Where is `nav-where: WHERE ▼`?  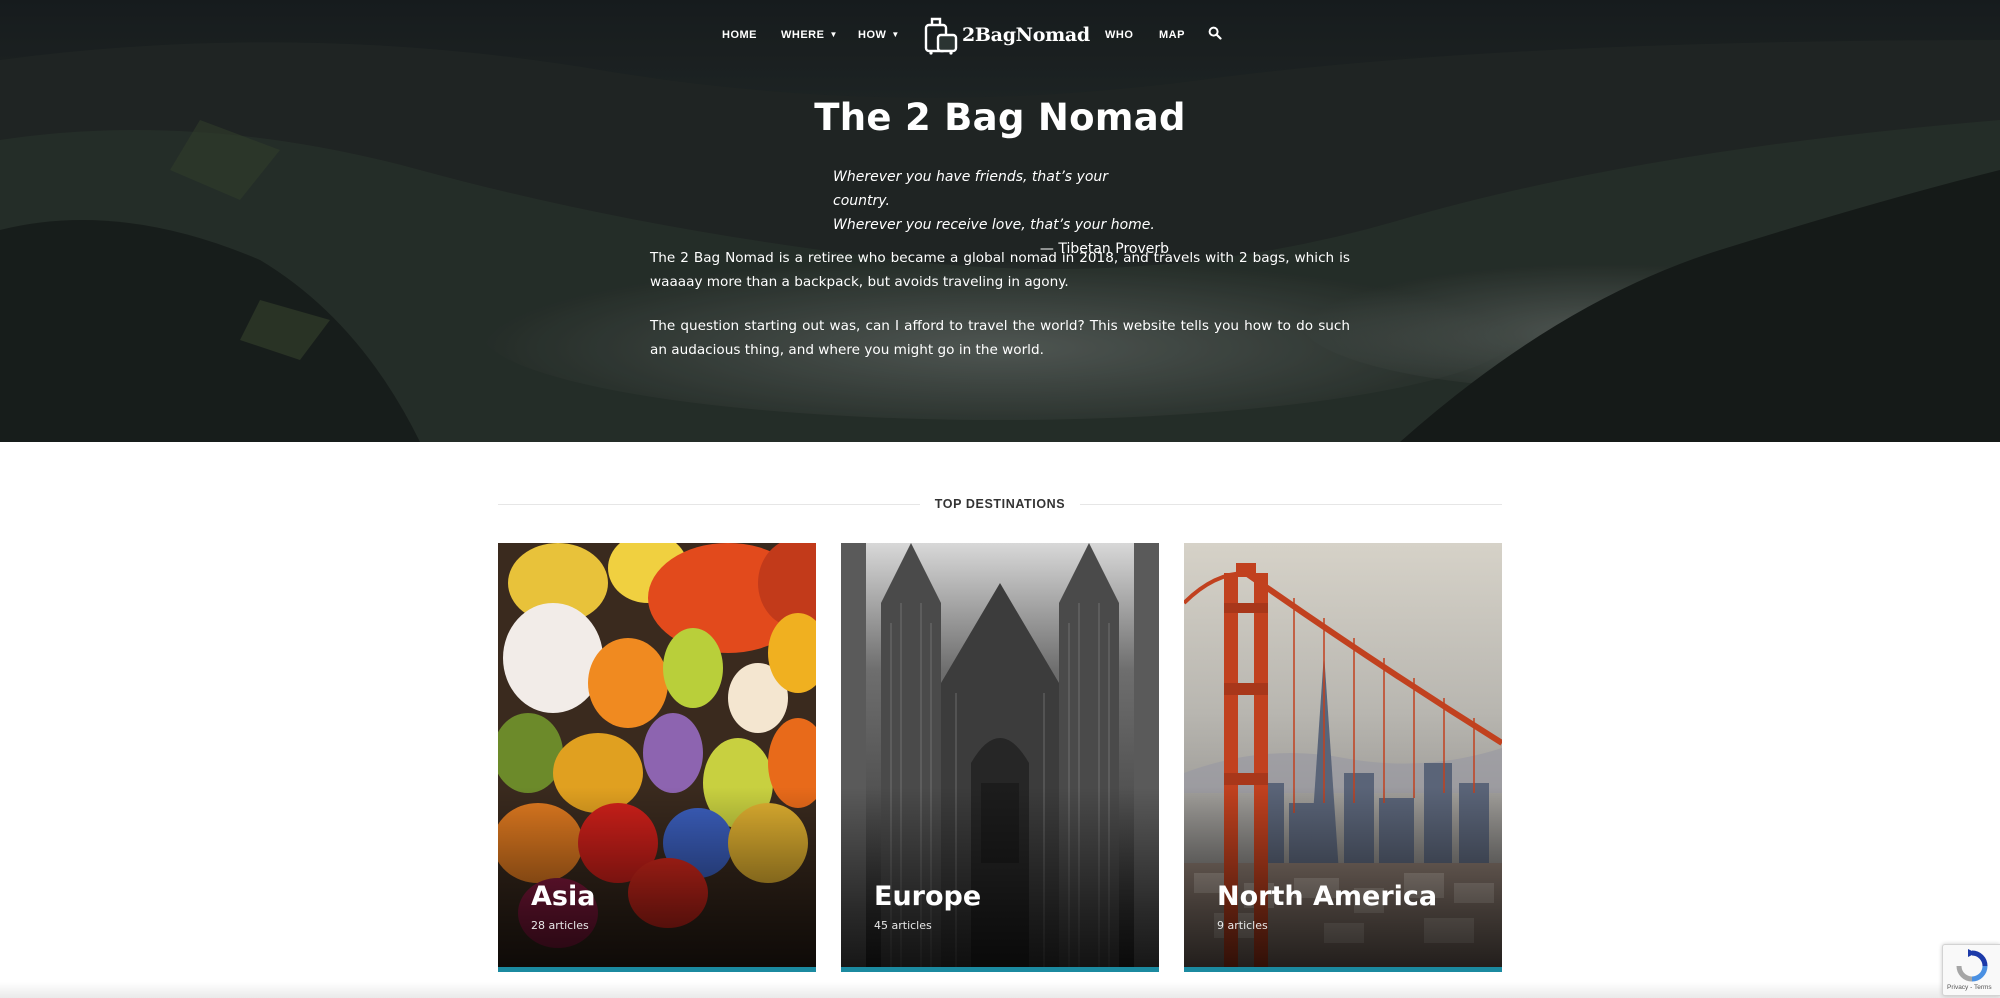
nav-where: WHERE ▼ is located at coordinates (809, 35).